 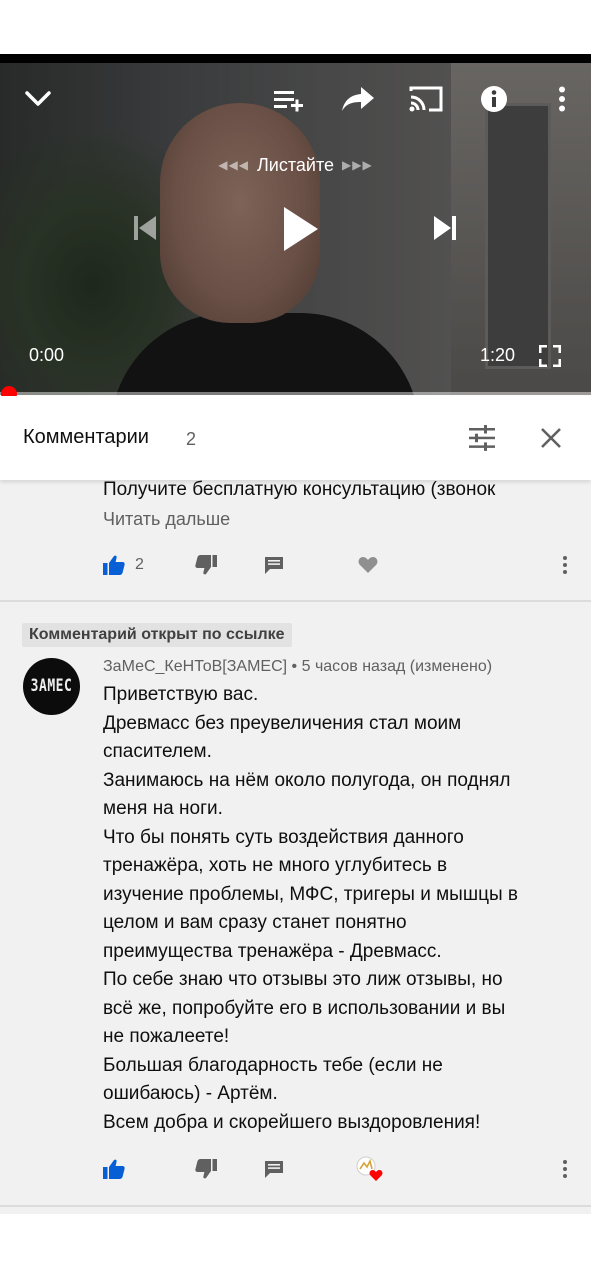 I want to click on filter-icon, so click(x=482, y=438).